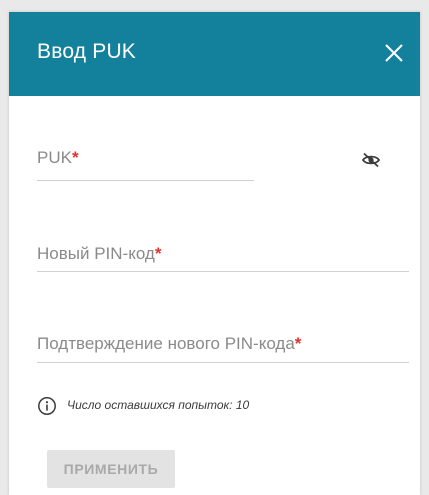  I want to click on confirm-pin-label-text: Подтверждение нового PIN-кода, so click(166, 343).